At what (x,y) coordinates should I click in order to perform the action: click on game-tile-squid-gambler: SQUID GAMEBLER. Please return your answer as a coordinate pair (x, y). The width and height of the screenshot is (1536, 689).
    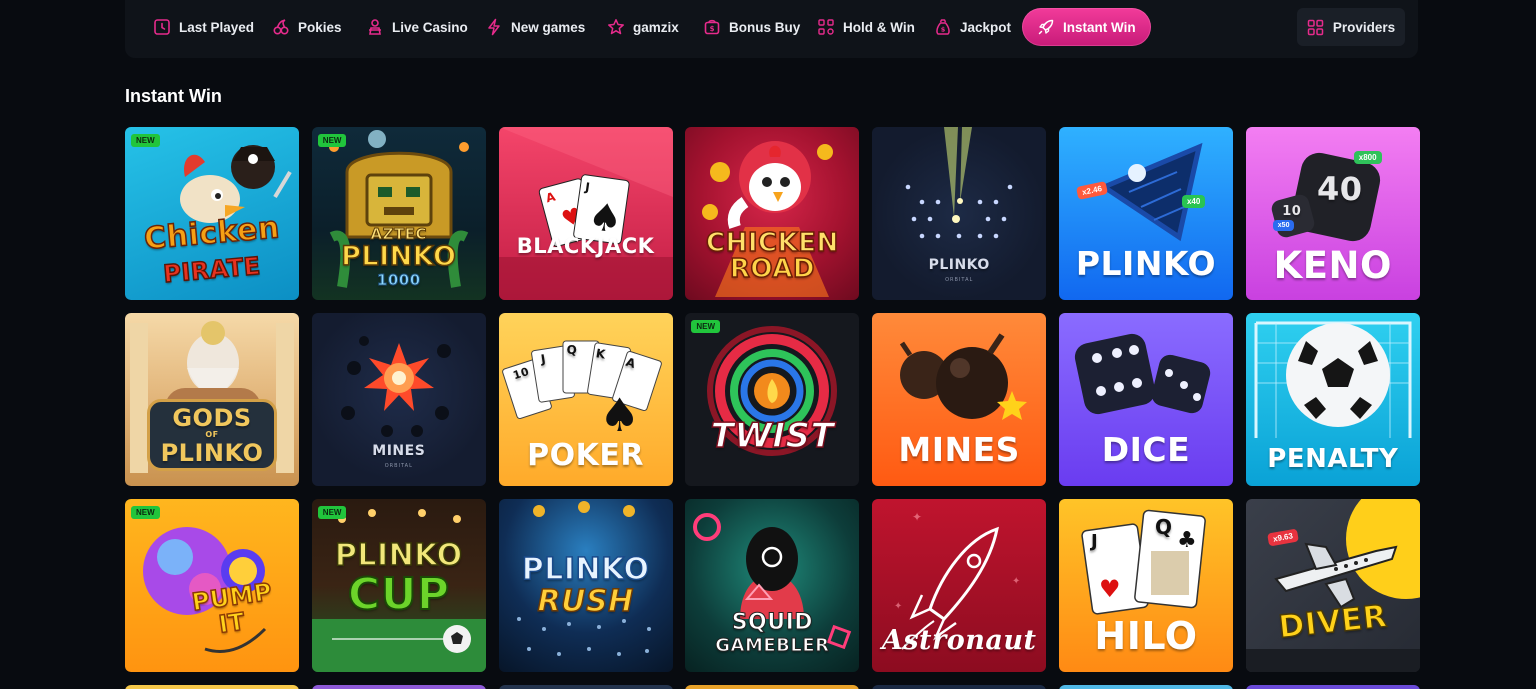
    Looking at the image, I should click on (772, 585).